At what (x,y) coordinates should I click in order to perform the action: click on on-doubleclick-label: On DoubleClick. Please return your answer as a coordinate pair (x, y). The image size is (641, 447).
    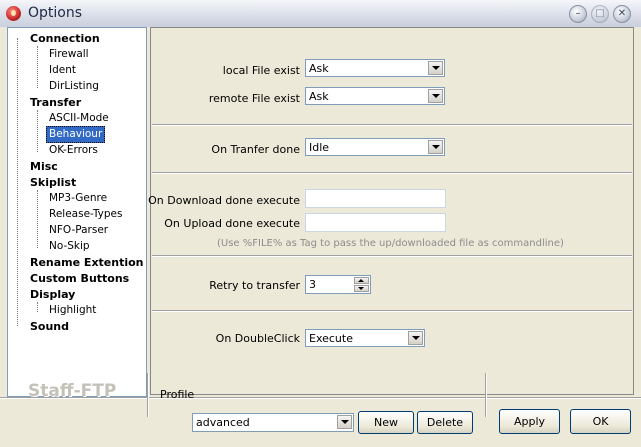
    Looking at the image, I should click on (257, 338).